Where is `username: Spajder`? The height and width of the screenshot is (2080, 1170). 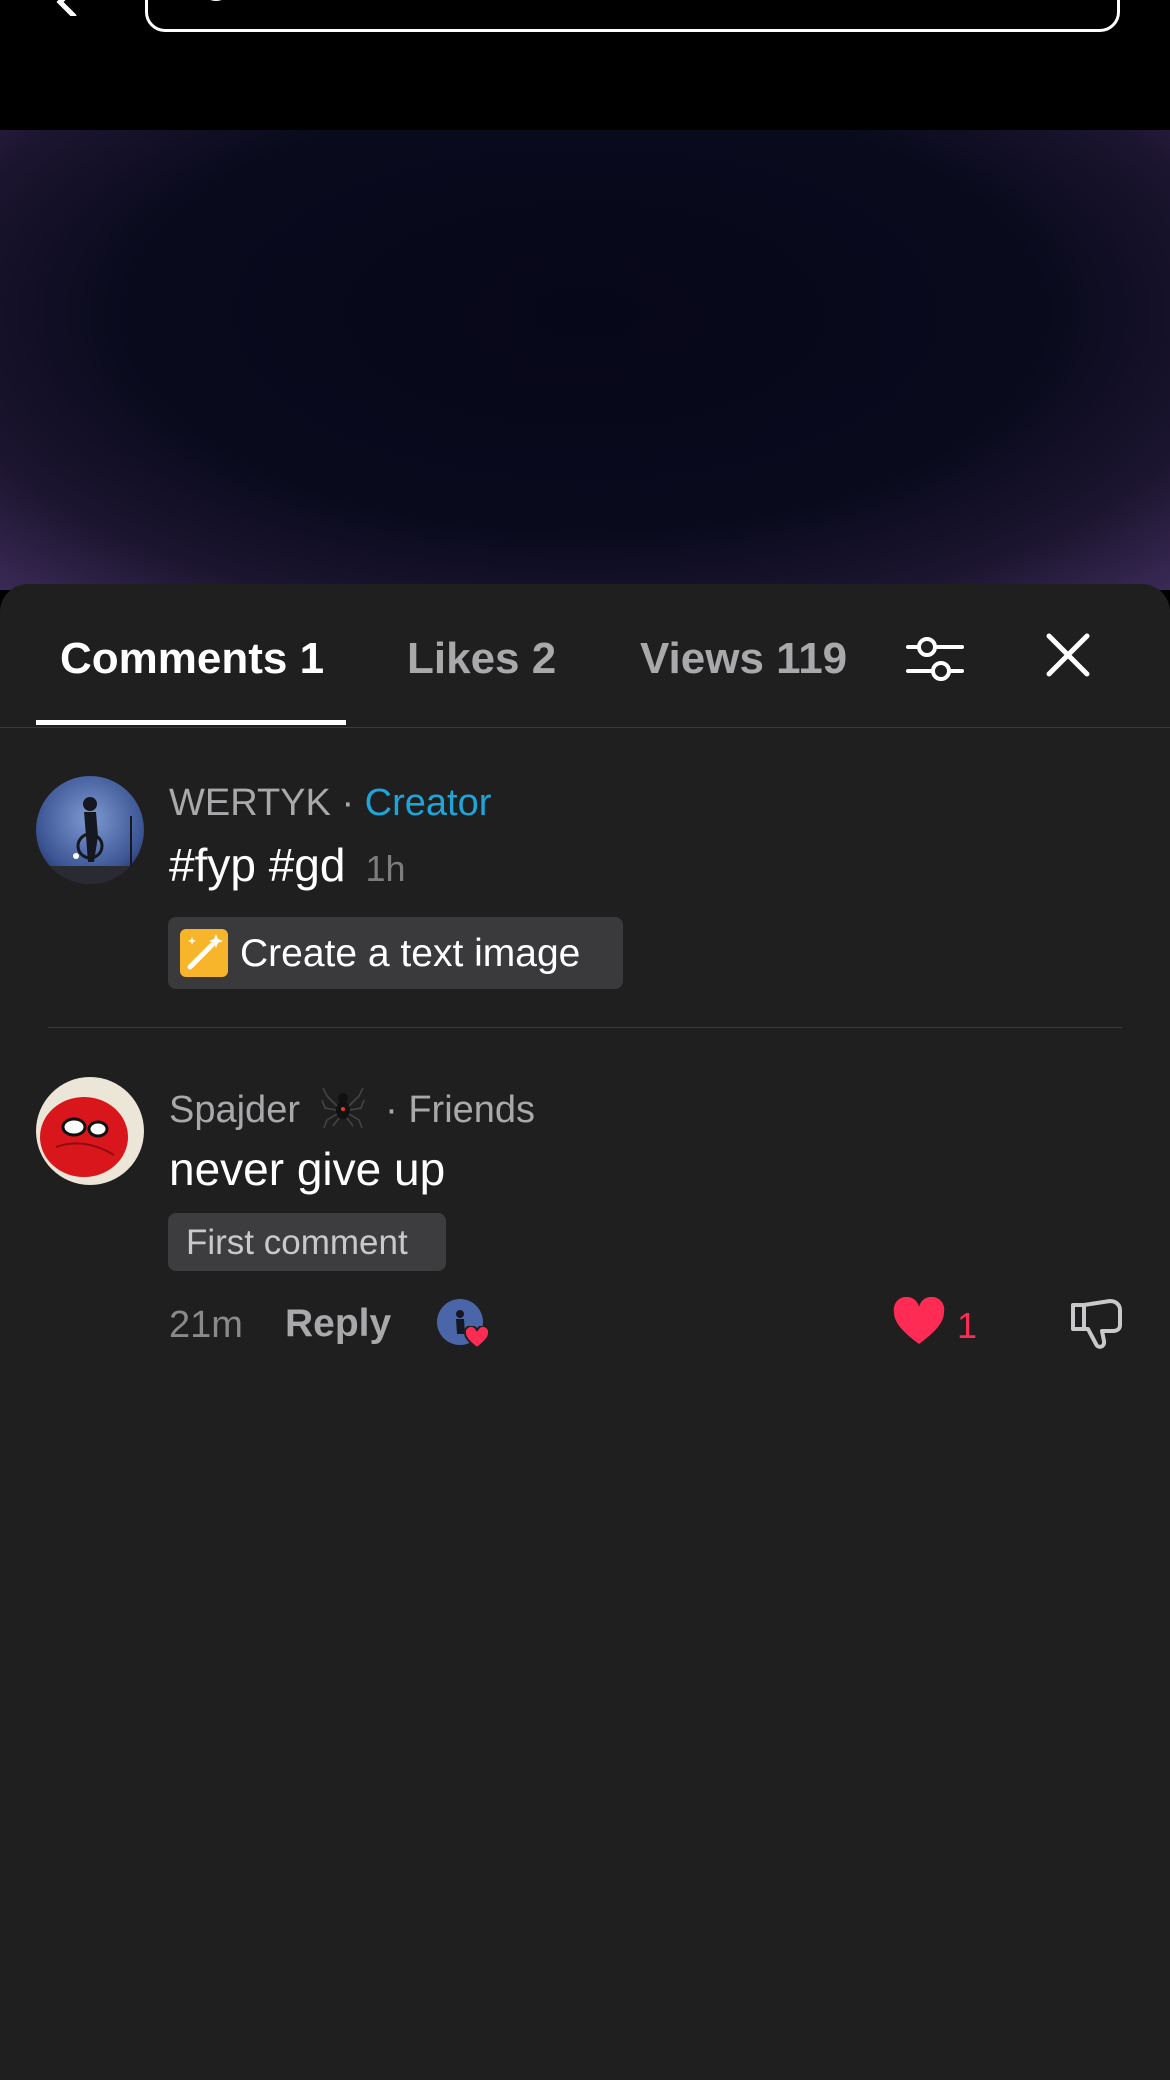
username: Spajder is located at coordinates (234, 1110).